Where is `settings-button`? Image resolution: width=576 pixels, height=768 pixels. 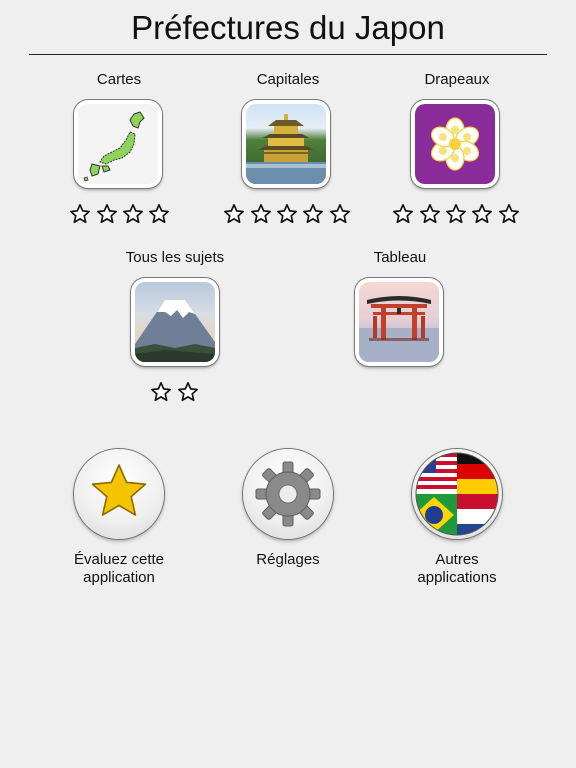 settings-button is located at coordinates (288, 494).